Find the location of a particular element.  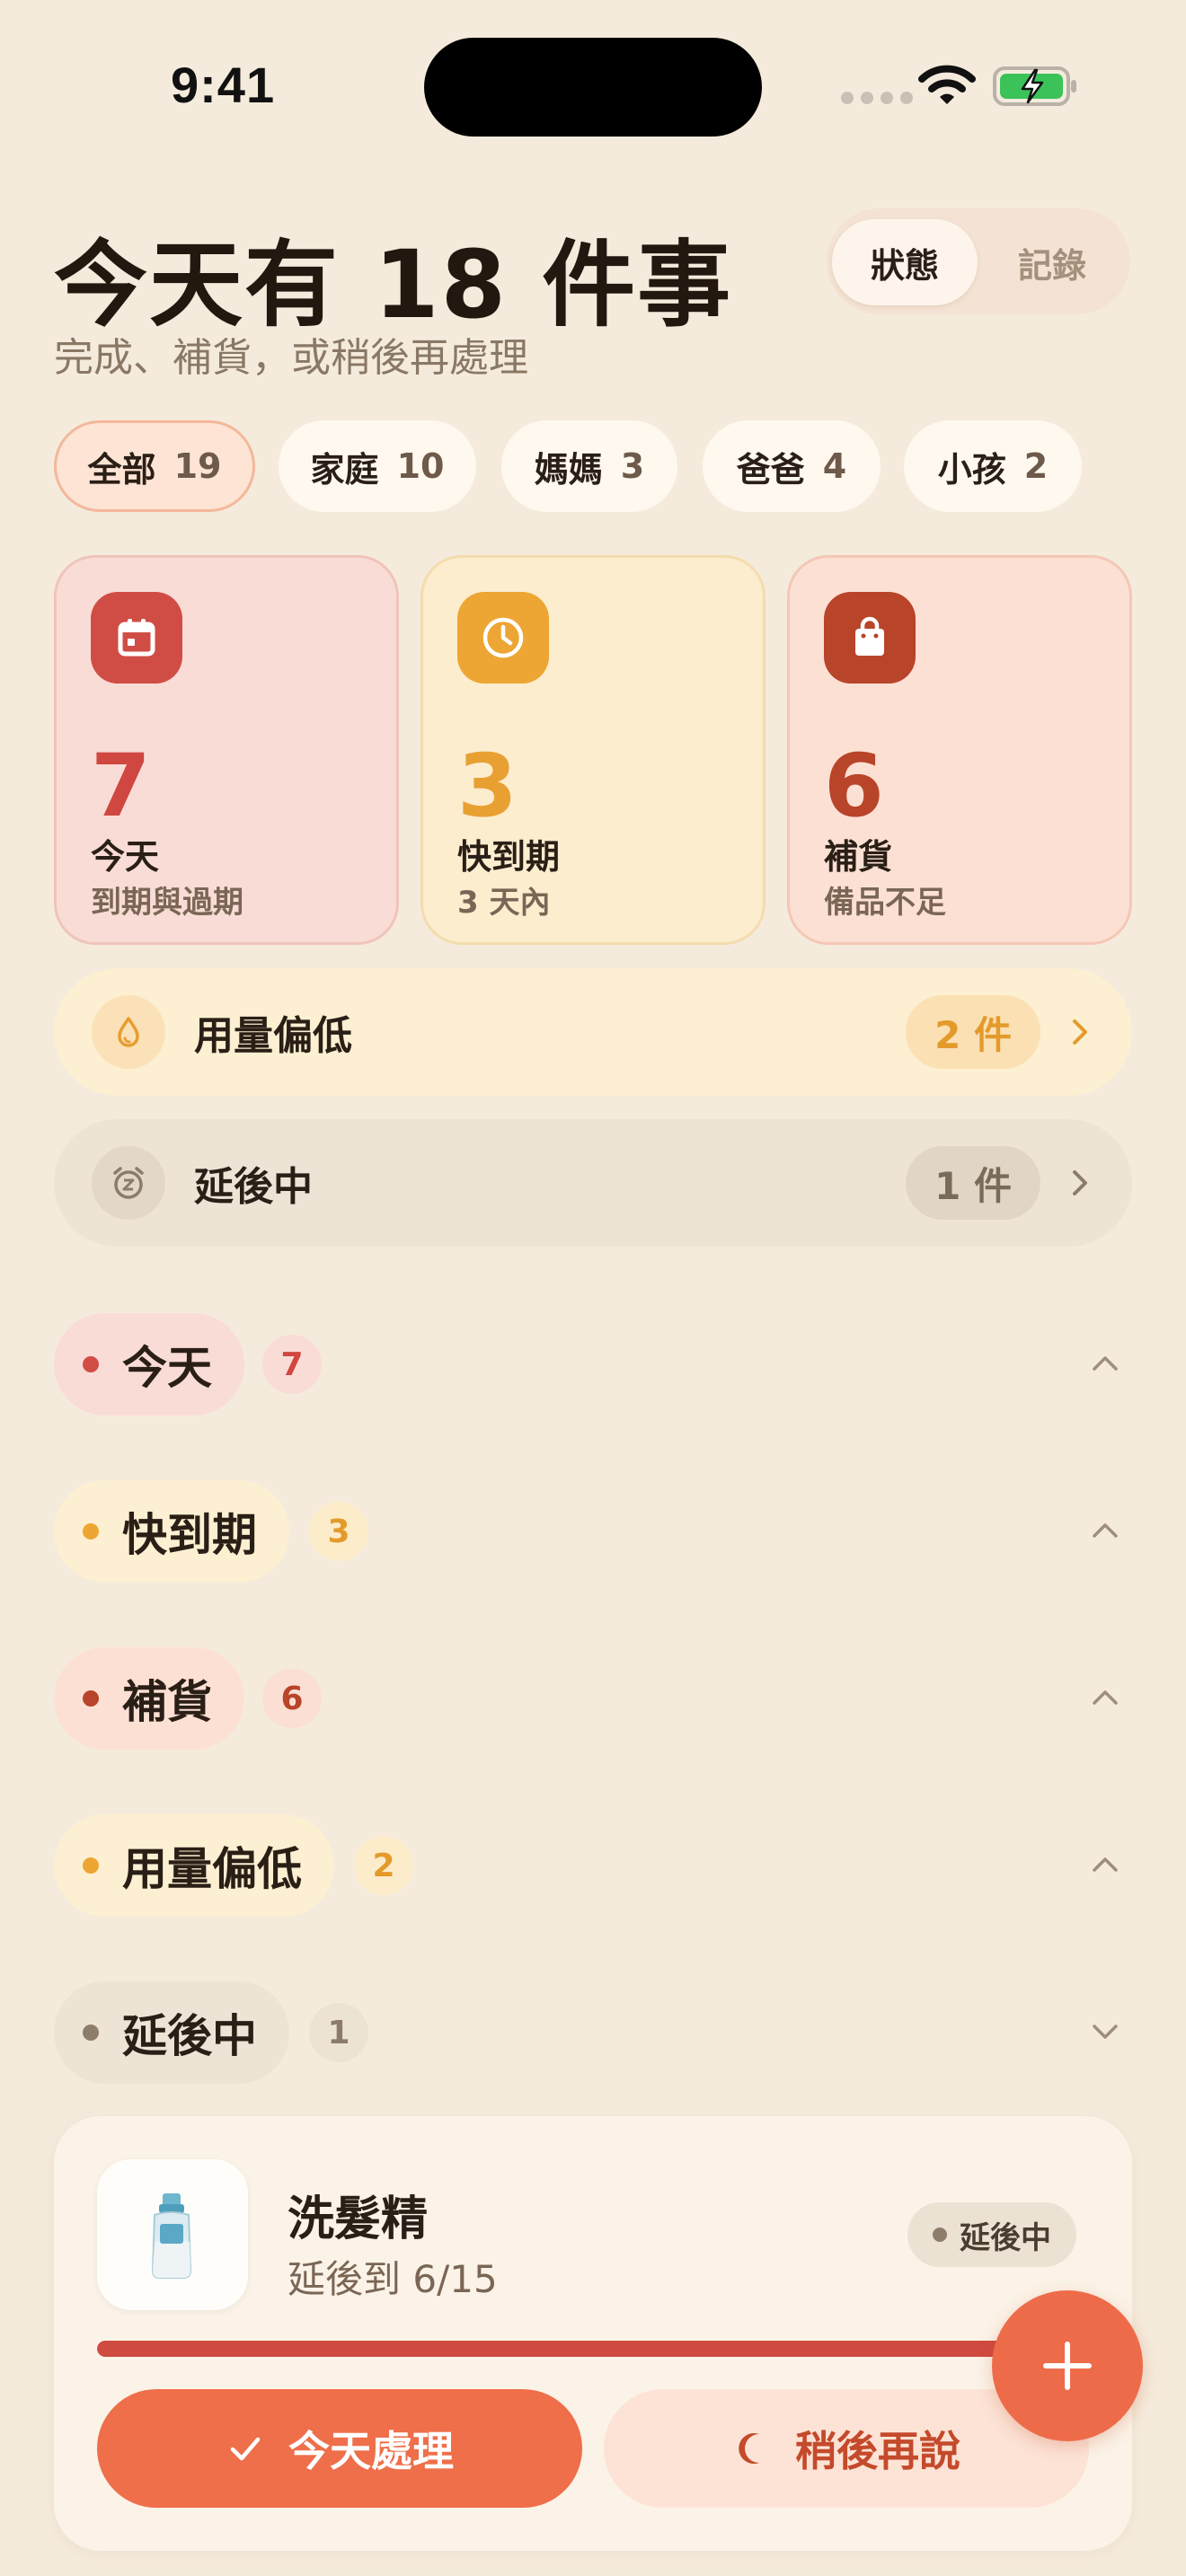

stat-card-restock: 6 補貨 備品不足 is located at coordinates (959, 750).